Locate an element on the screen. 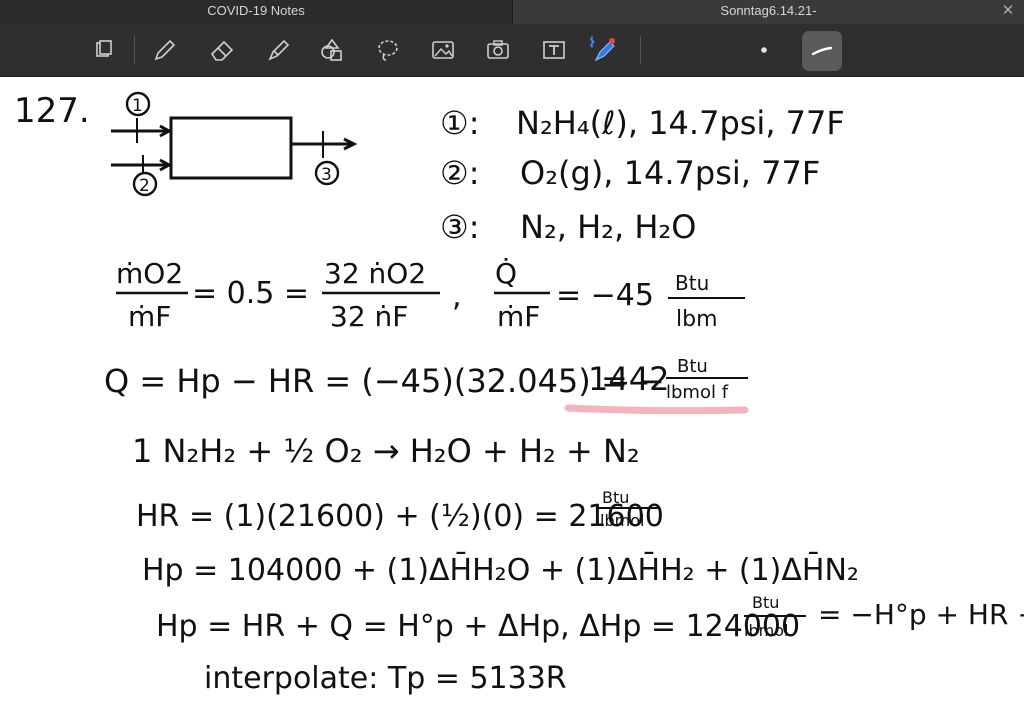  bluetooth-pen-icon is located at coordinates (604, 50).